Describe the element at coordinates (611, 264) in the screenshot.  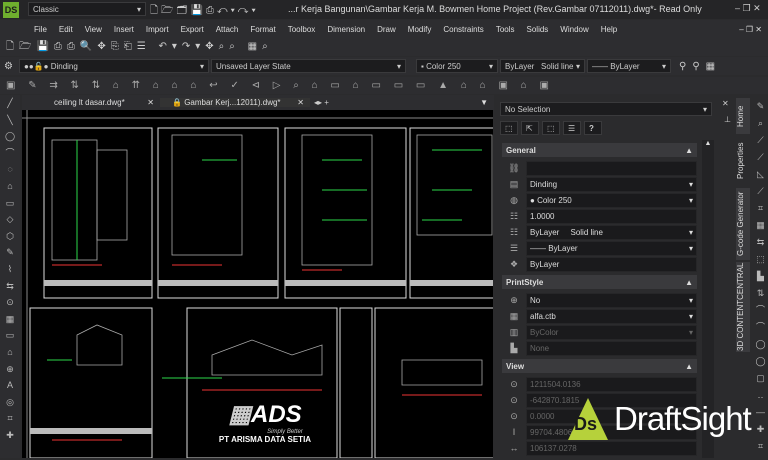
I see `transparency-field: ByLayer` at that location.